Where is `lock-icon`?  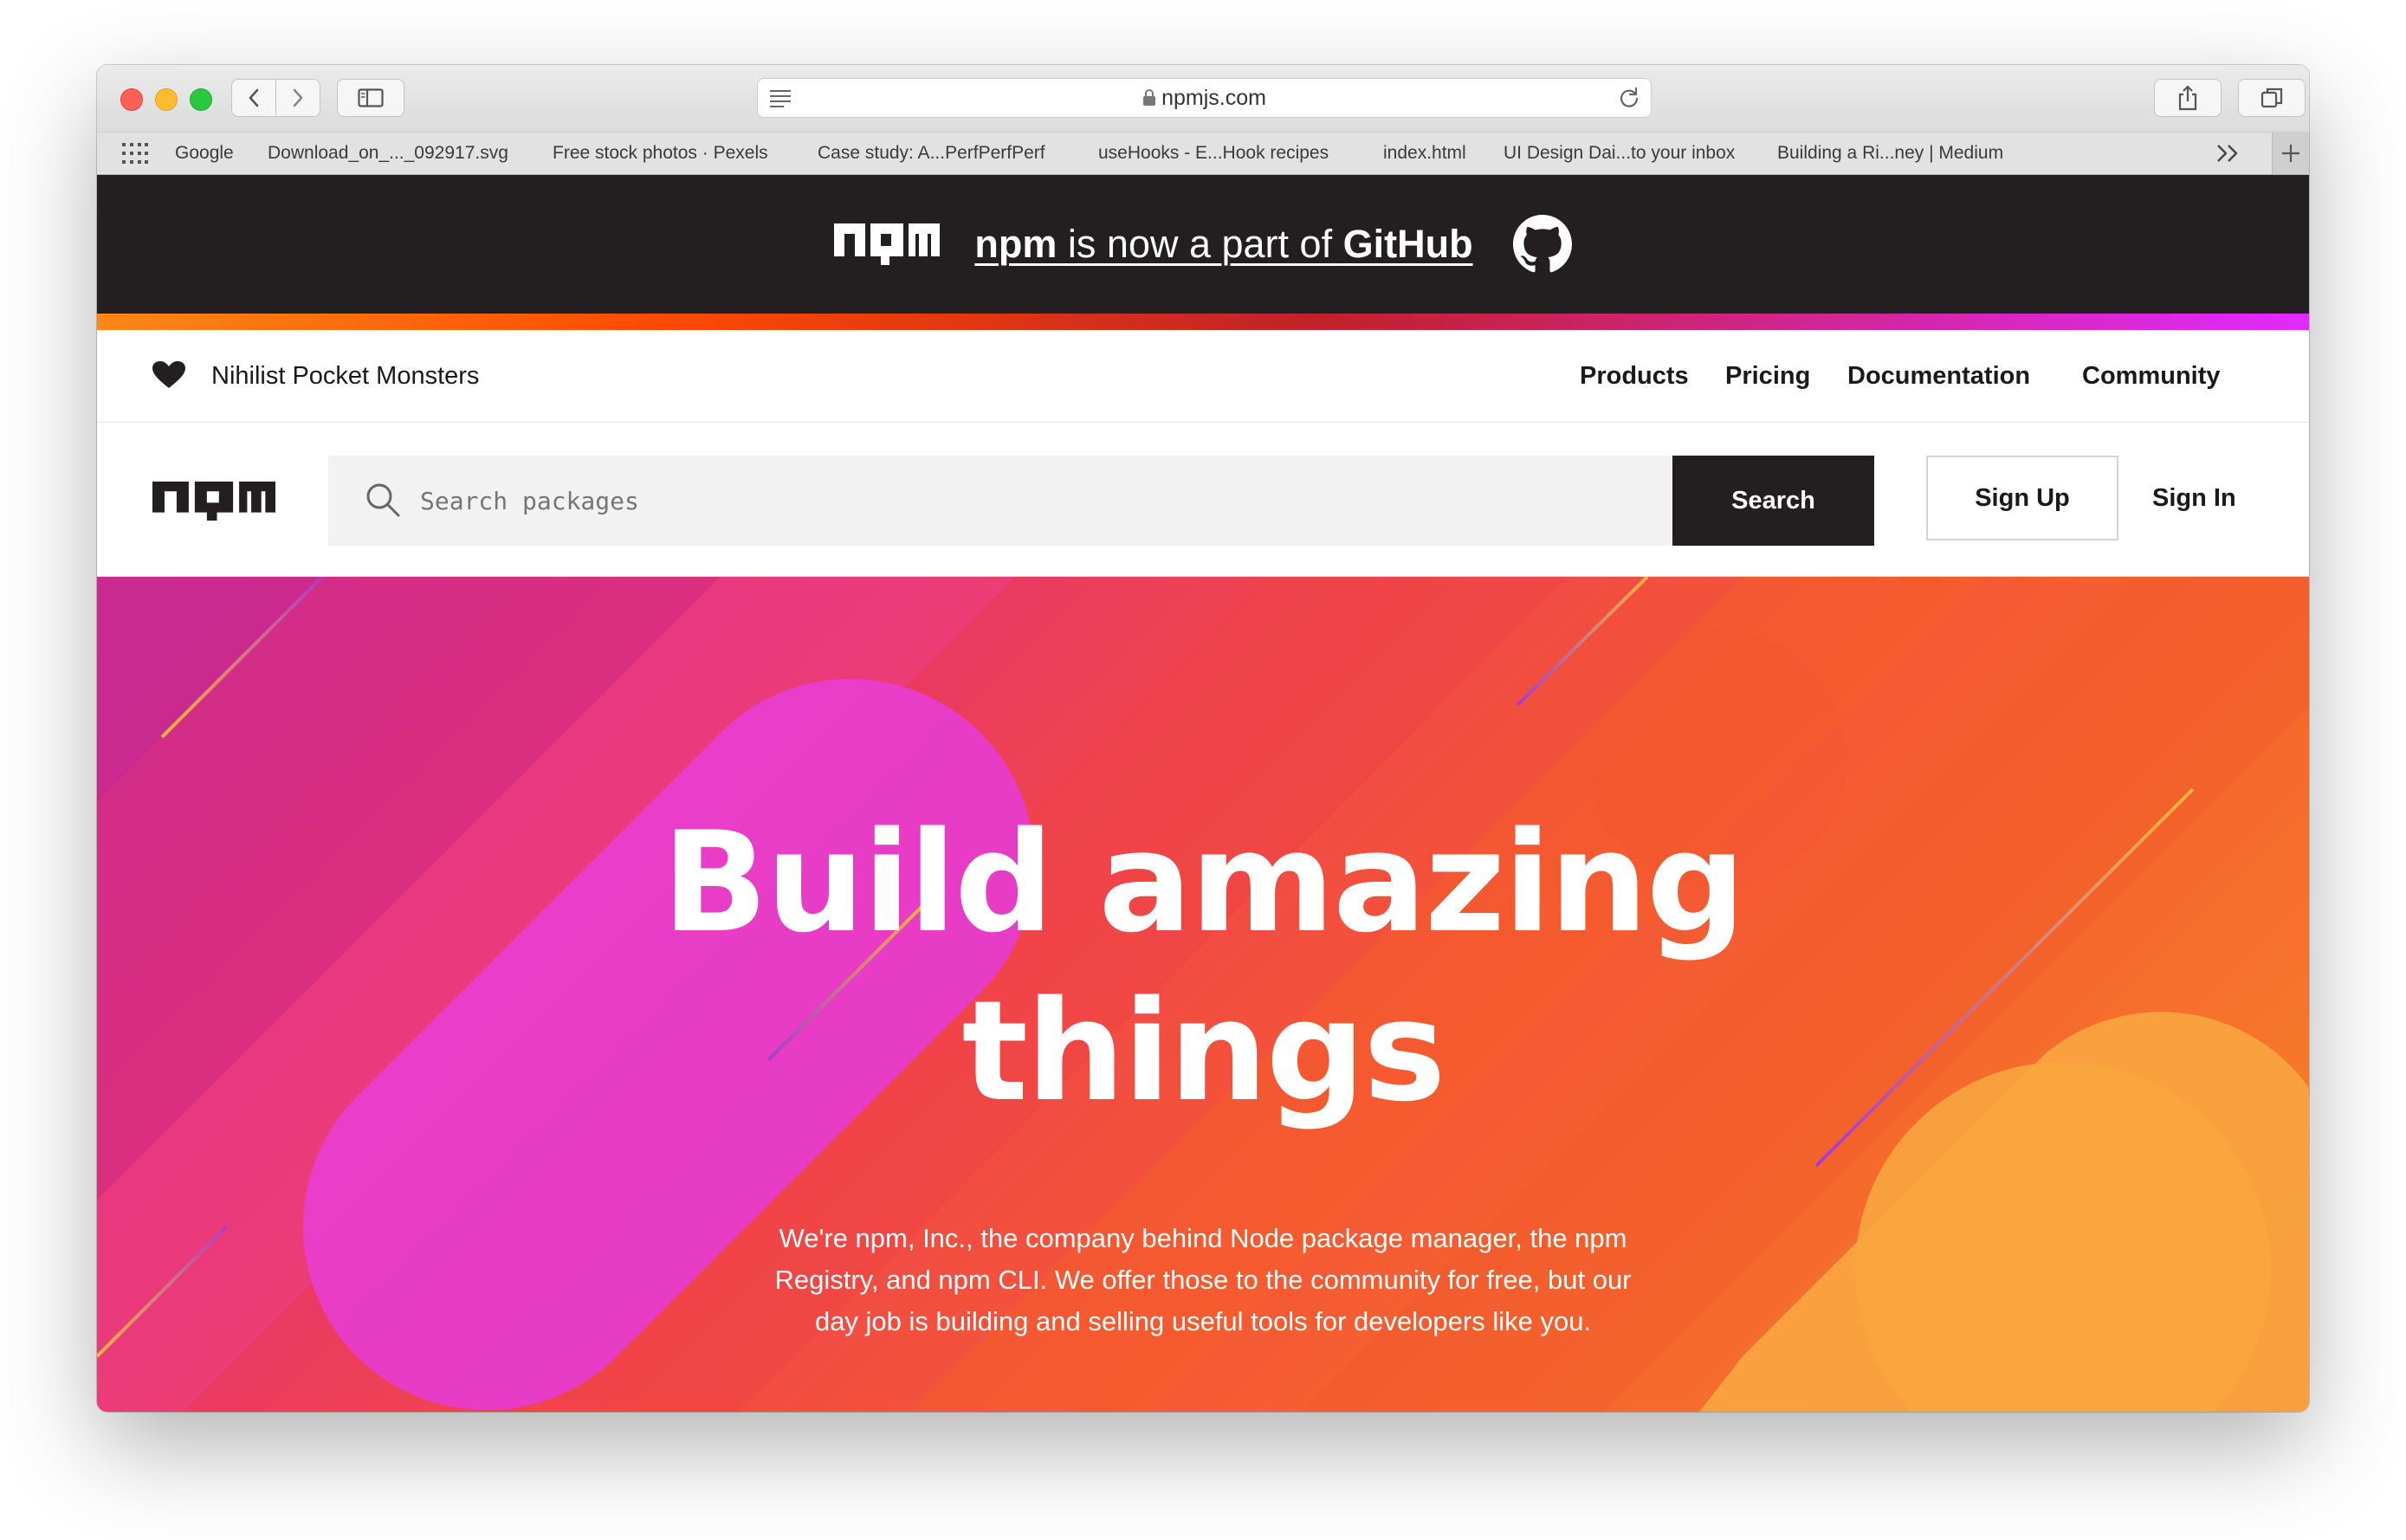 lock-icon is located at coordinates (1149, 97).